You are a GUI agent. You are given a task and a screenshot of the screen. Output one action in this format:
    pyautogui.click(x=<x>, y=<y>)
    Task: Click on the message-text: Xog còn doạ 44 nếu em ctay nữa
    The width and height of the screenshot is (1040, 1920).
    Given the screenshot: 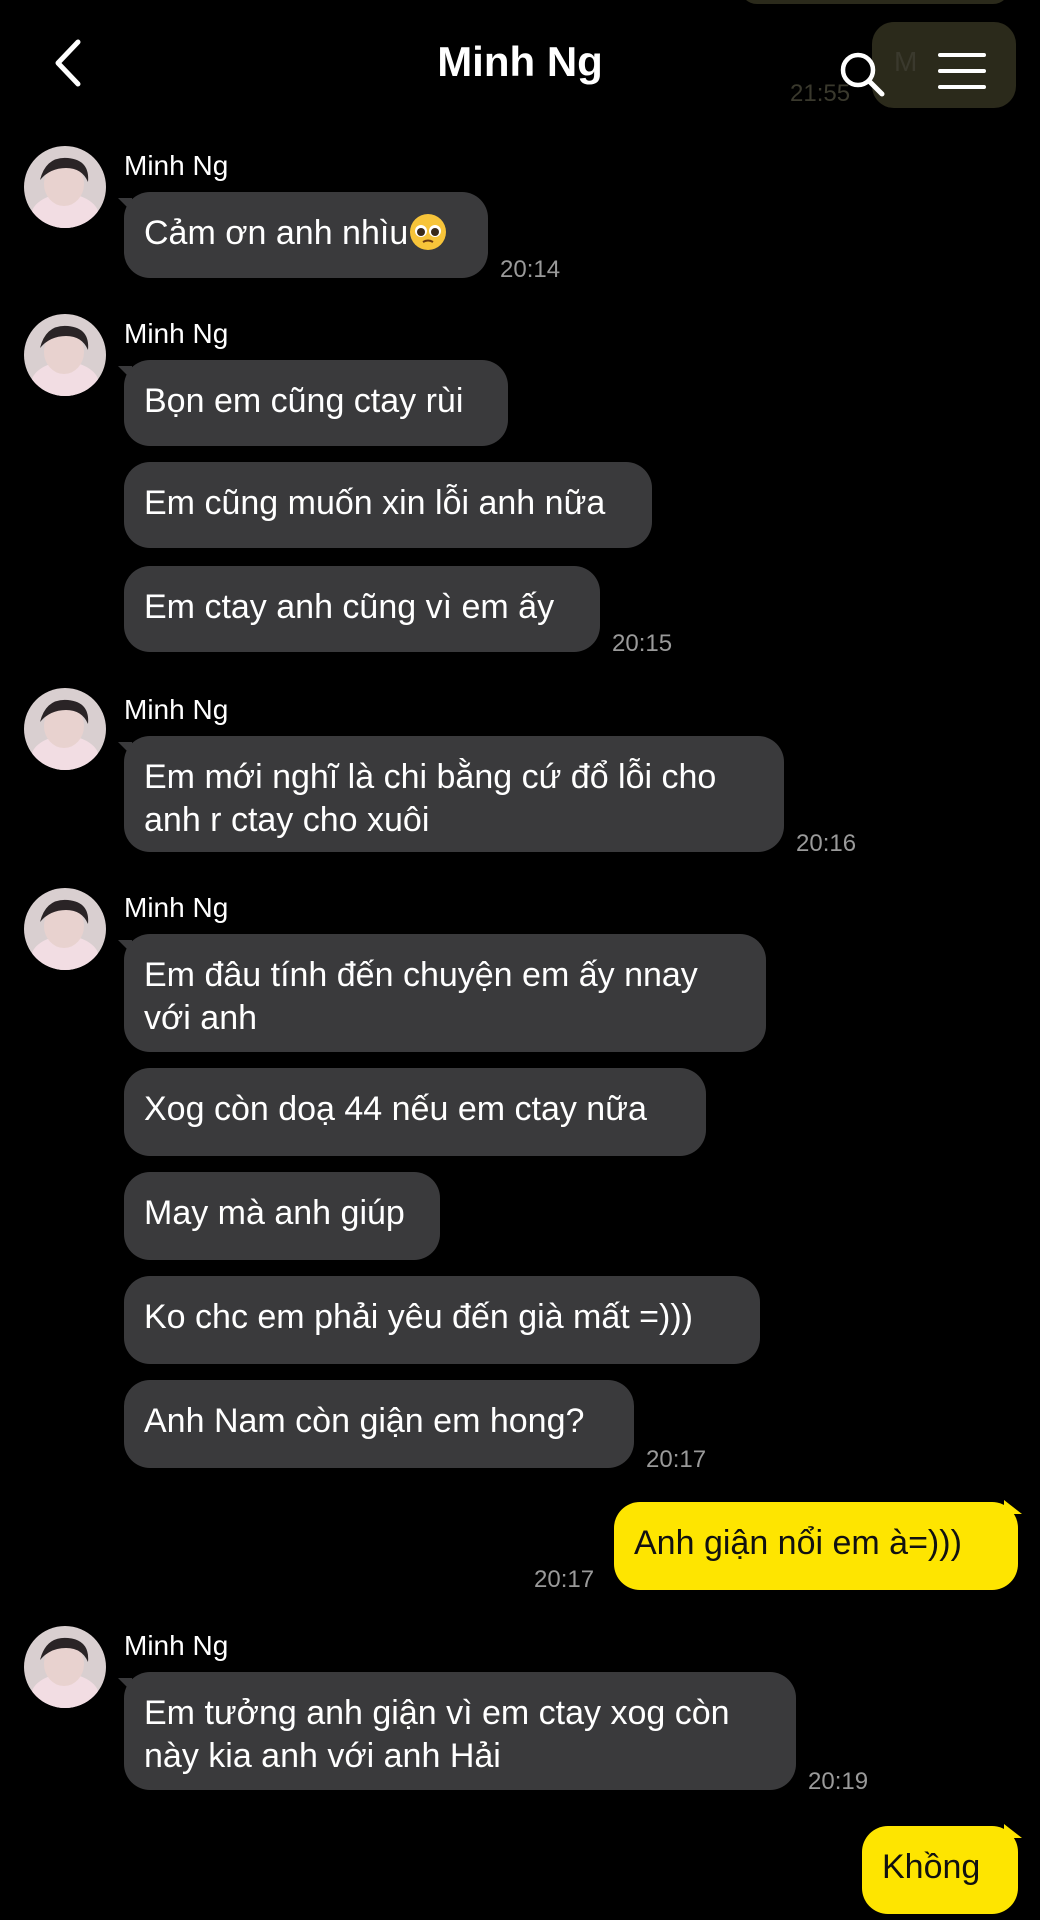 What is the action you would take?
    pyautogui.click(x=395, y=1109)
    